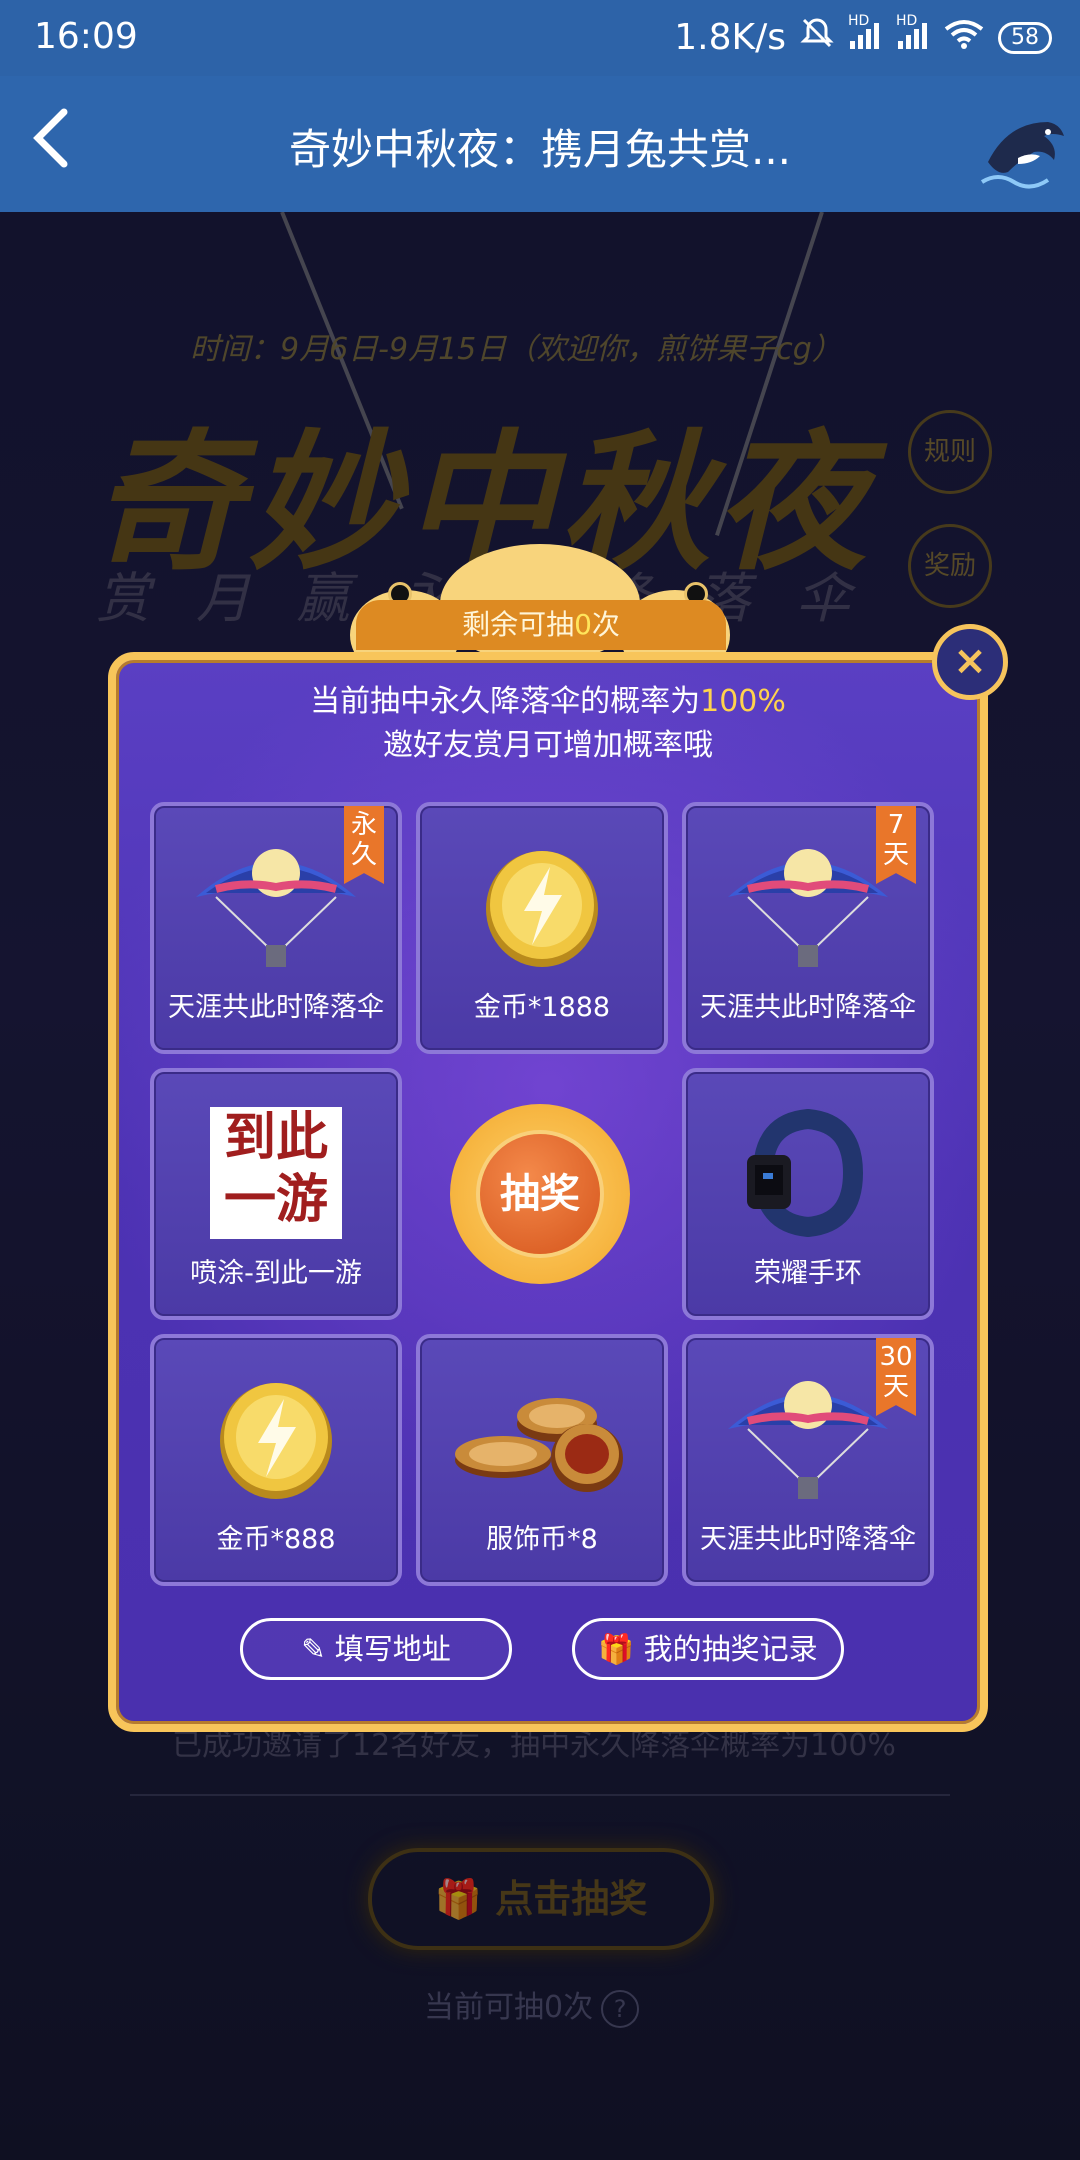  I want to click on coin-stack-icon, so click(542, 1439).